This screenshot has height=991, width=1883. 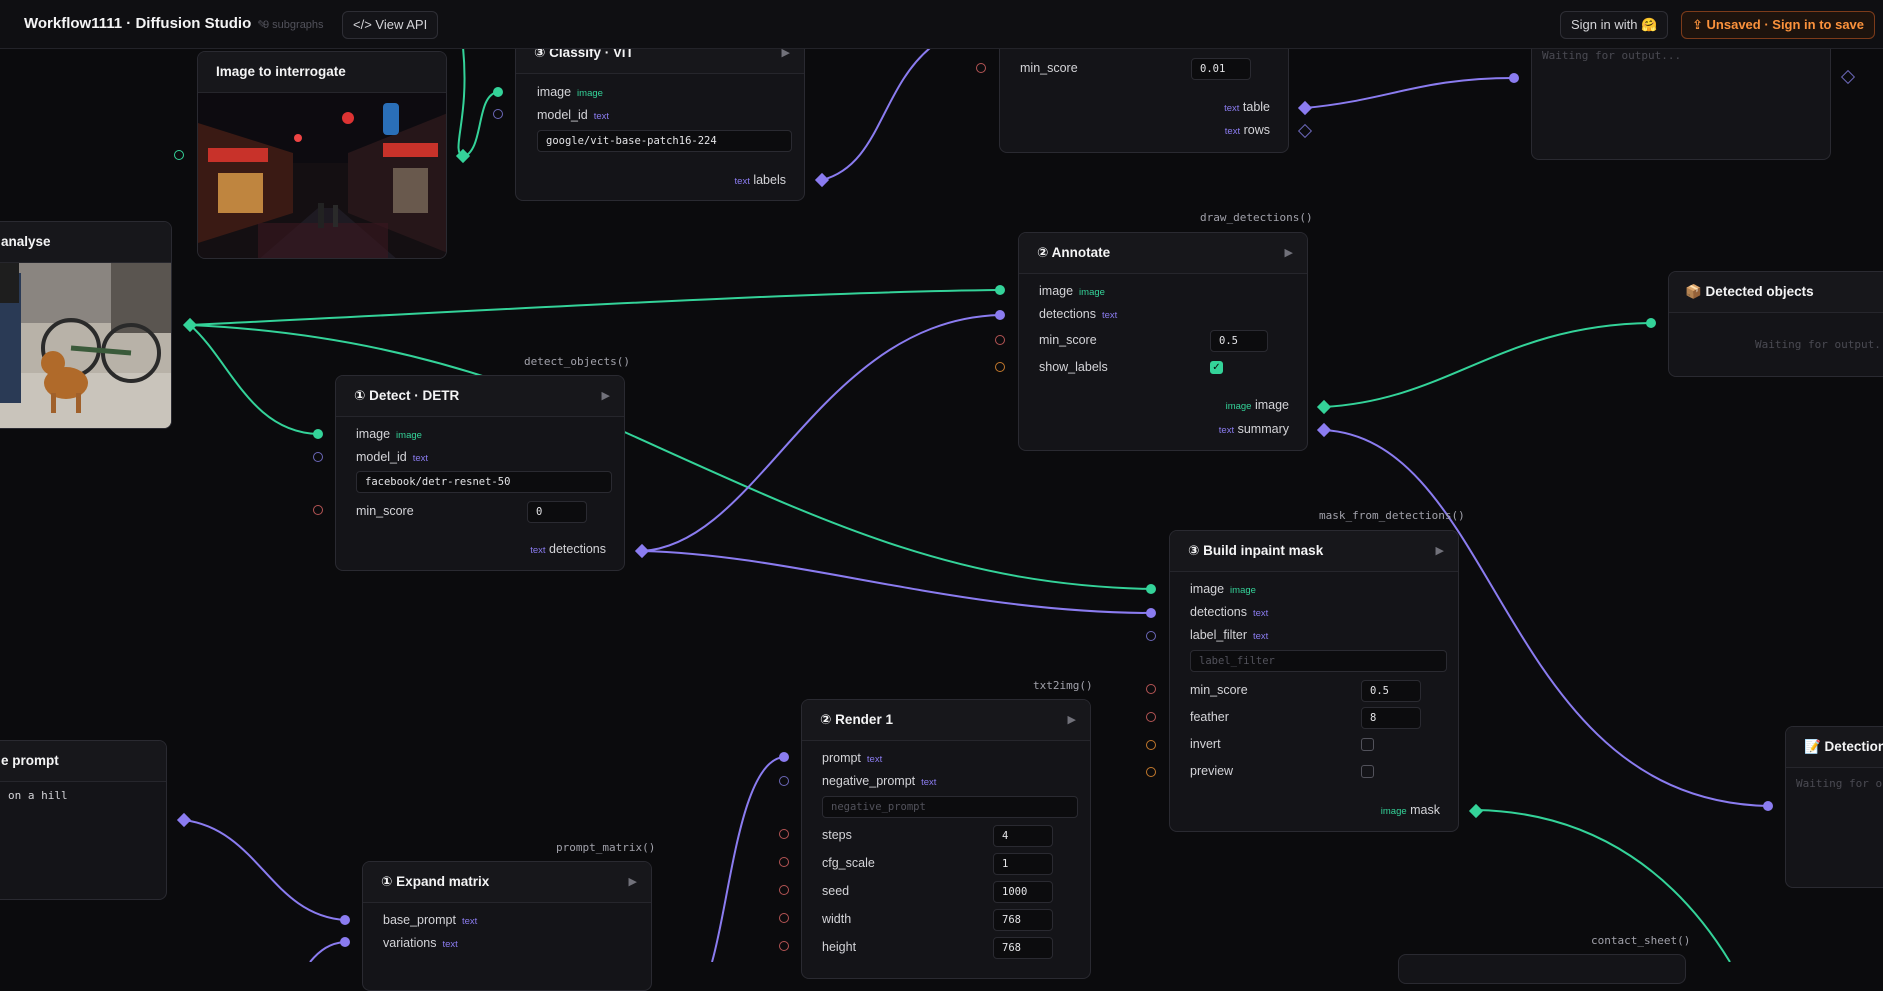 I want to click on port-show-labels, so click(x=1000, y=367).